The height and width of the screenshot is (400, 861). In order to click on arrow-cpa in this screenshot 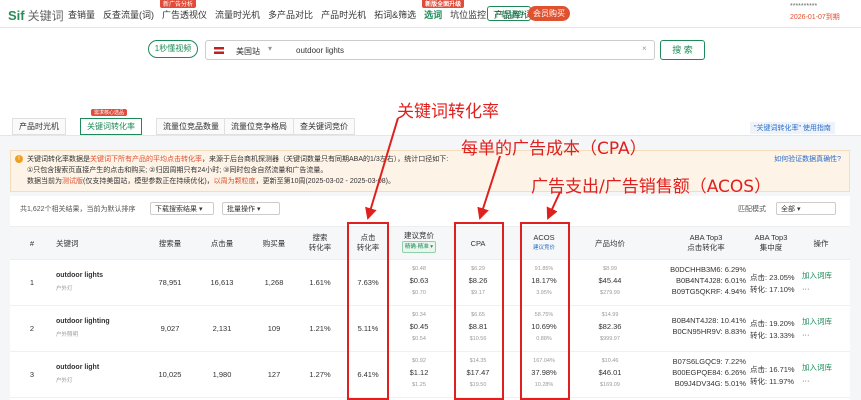, I will do `click(489, 187)`.